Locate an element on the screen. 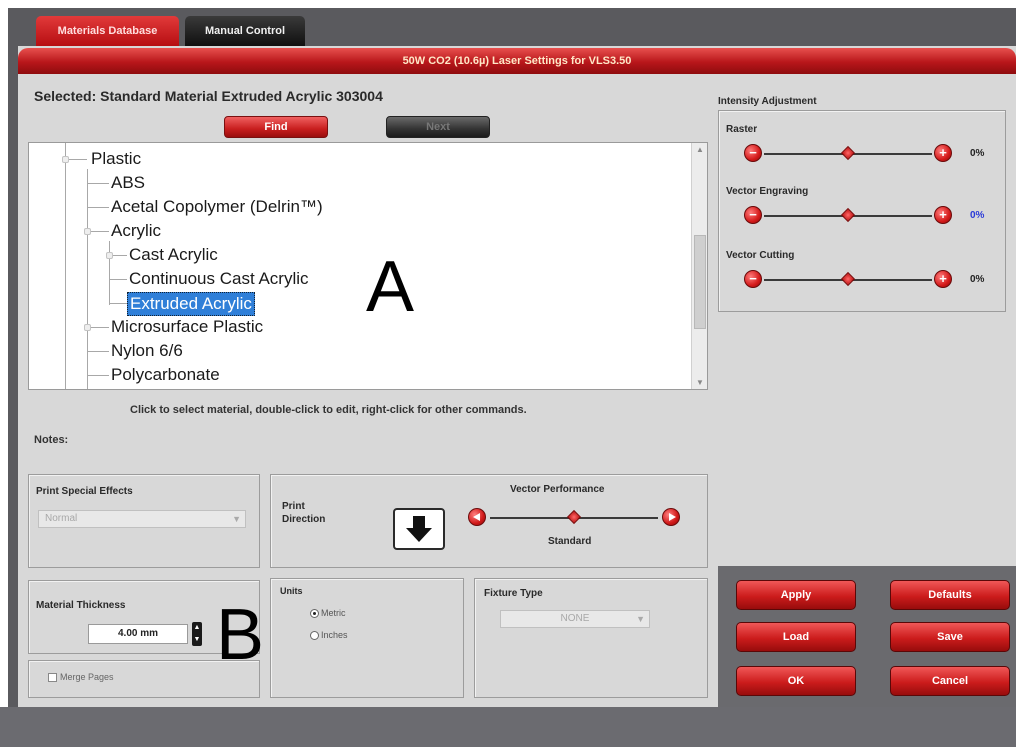 The image size is (1016, 747). units-inches-radio: Inches is located at coordinates (329, 635).